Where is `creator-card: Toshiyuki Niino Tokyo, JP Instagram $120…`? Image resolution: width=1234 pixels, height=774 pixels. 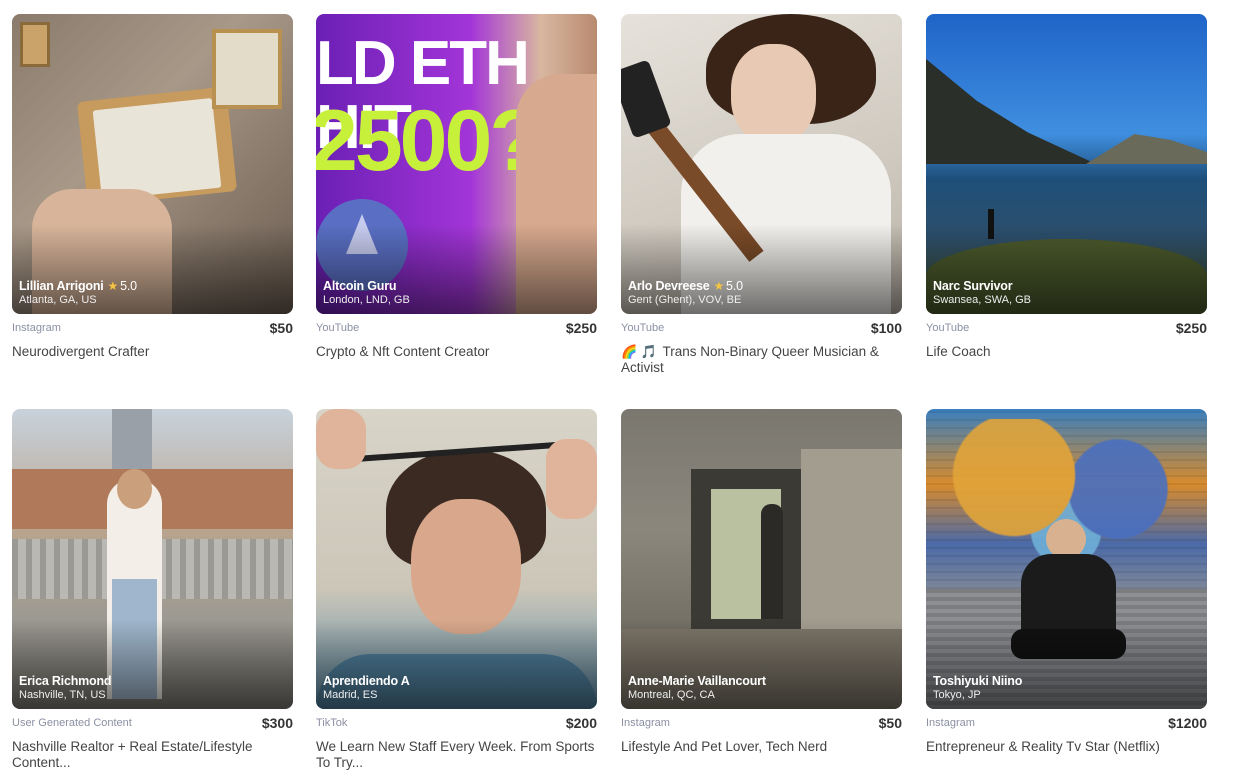 creator-card: Toshiyuki Niino Tokyo, JP Instagram $120… is located at coordinates (1066, 591).